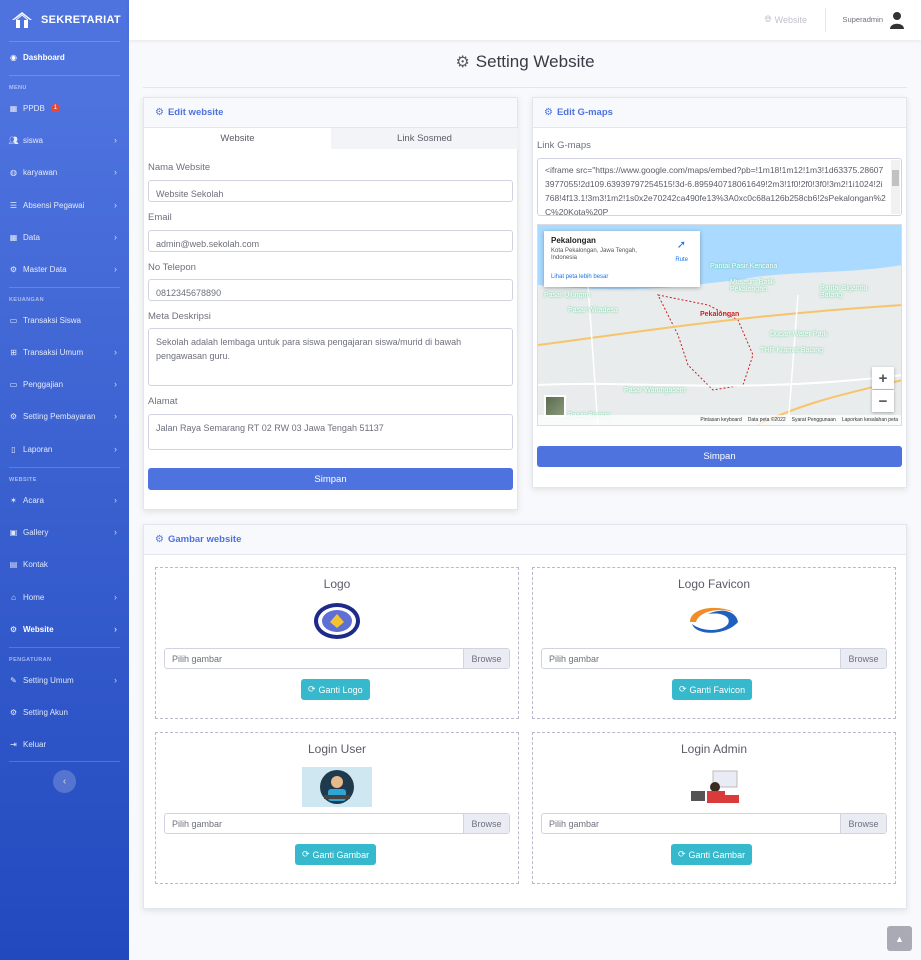 Image resolution: width=921 pixels, height=960 pixels. What do you see at coordinates (64, 532) in the screenshot?
I see `sidebar-item-gallery: ▣ Gallery ›` at bounding box center [64, 532].